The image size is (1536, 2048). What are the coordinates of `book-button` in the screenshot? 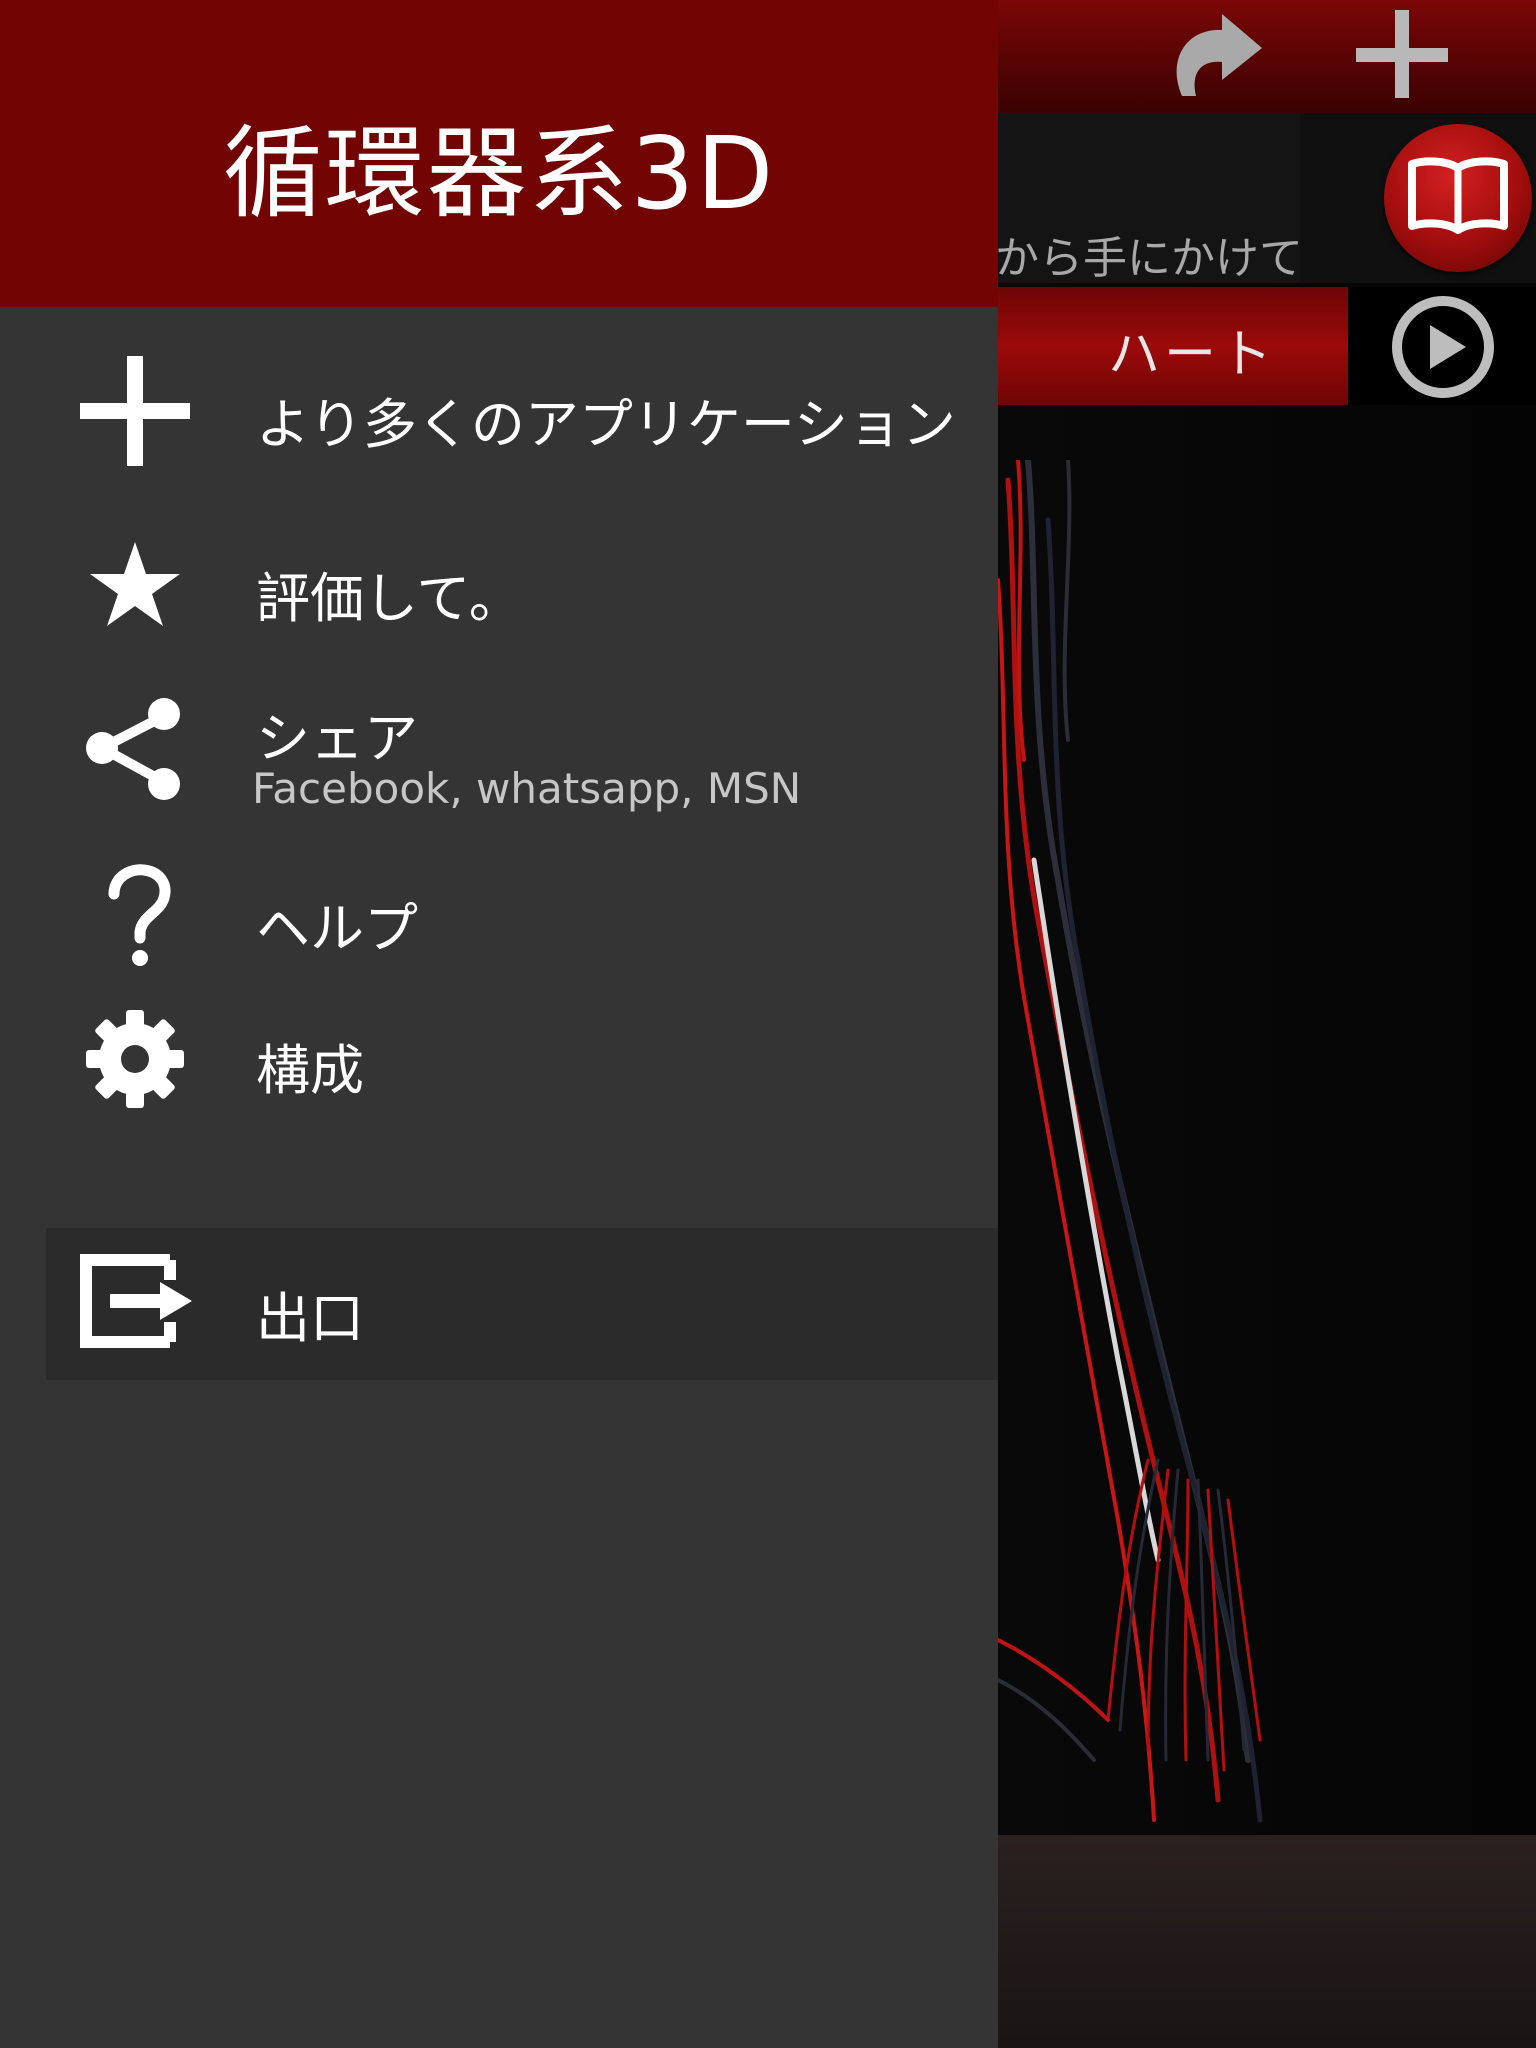 It's located at (1458, 198).